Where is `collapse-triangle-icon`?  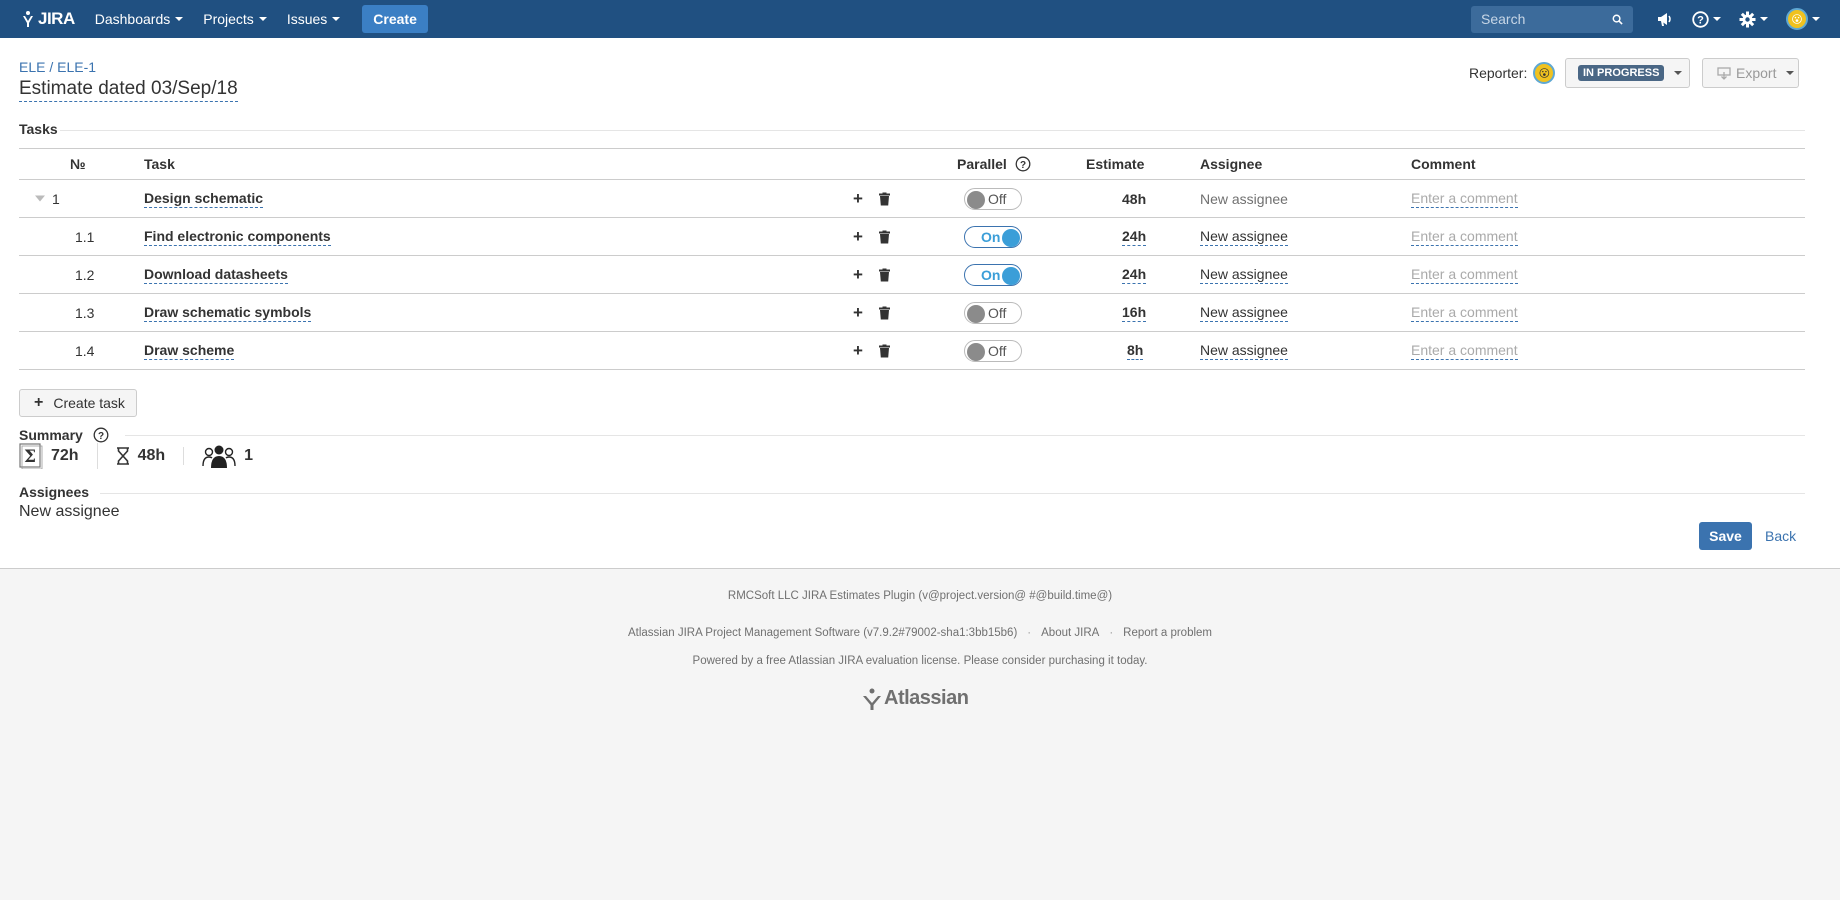
collapse-triangle-icon is located at coordinates (40, 198).